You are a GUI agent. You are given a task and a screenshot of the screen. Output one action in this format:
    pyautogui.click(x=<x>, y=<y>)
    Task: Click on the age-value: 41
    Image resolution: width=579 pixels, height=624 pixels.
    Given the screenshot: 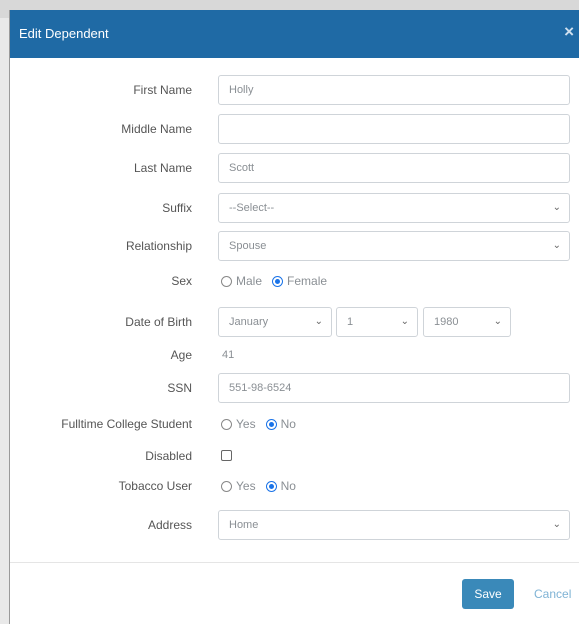 What is the action you would take?
    pyautogui.click(x=228, y=355)
    